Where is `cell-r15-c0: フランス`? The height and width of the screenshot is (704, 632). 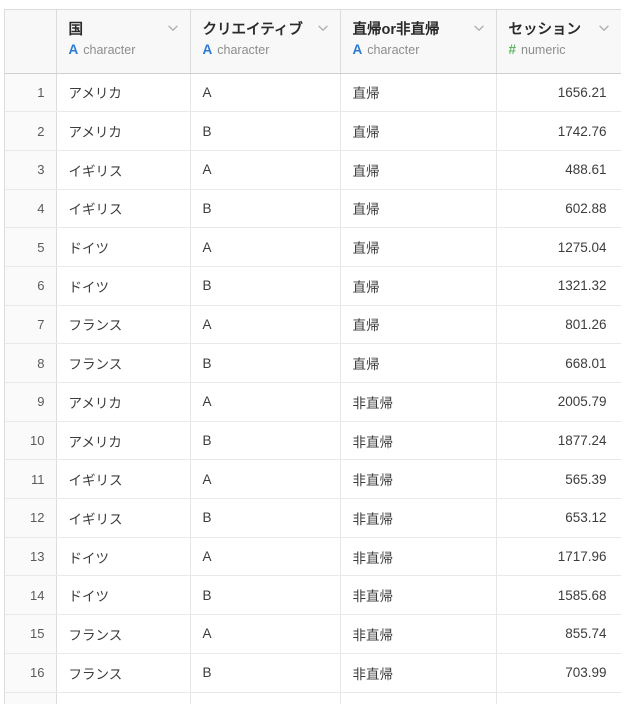
cell-r15-c0: フランス is located at coordinates (123, 673).